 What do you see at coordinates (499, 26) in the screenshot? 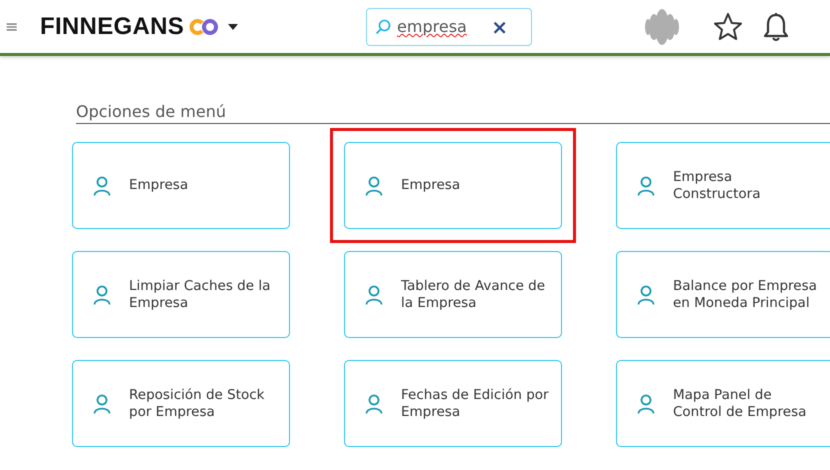
I see `clear-button: ×` at bounding box center [499, 26].